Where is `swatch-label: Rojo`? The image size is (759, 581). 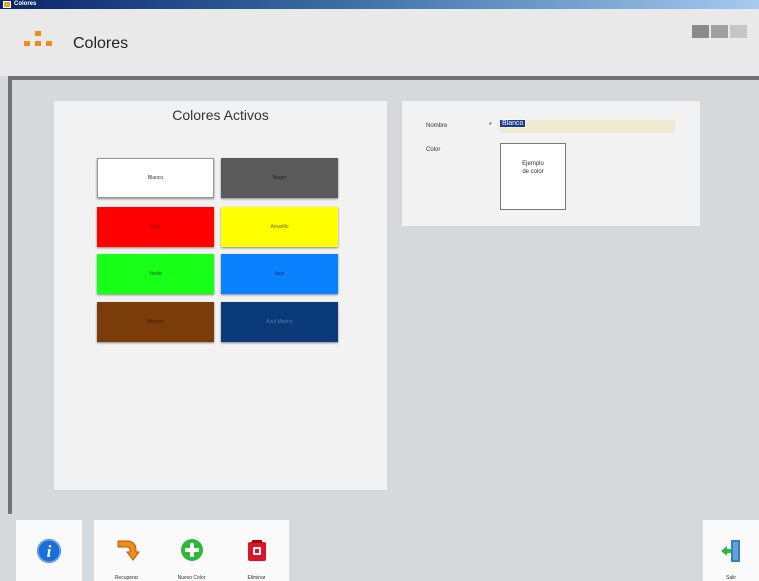
swatch-label: Rojo is located at coordinates (155, 227).